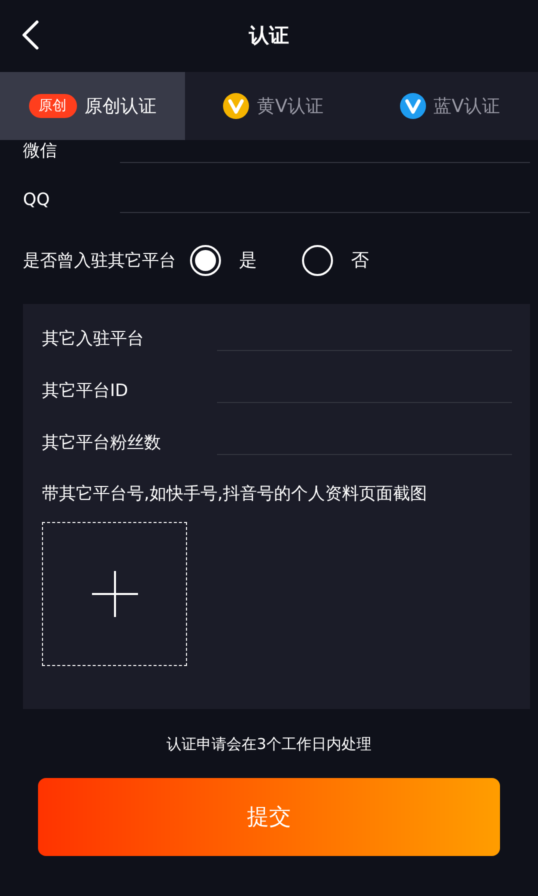 This screenshot has width=538, height=896. I want to click on upload-button, so click(114, 594).